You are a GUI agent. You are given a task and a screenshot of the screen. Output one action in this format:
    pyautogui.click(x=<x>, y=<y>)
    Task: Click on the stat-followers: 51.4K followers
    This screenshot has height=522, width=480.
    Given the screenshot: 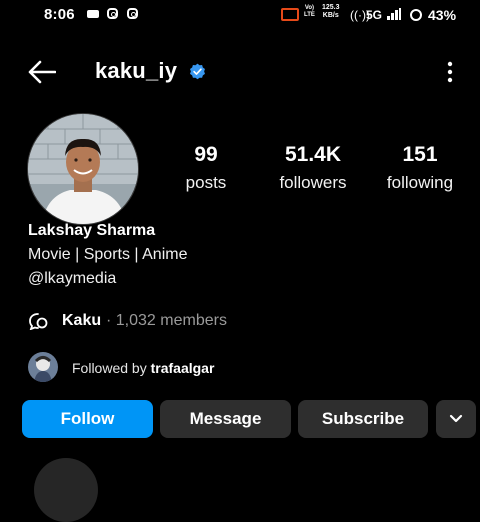 What is the action you would take?
    pyautogui.click(x=313, y=168)
    